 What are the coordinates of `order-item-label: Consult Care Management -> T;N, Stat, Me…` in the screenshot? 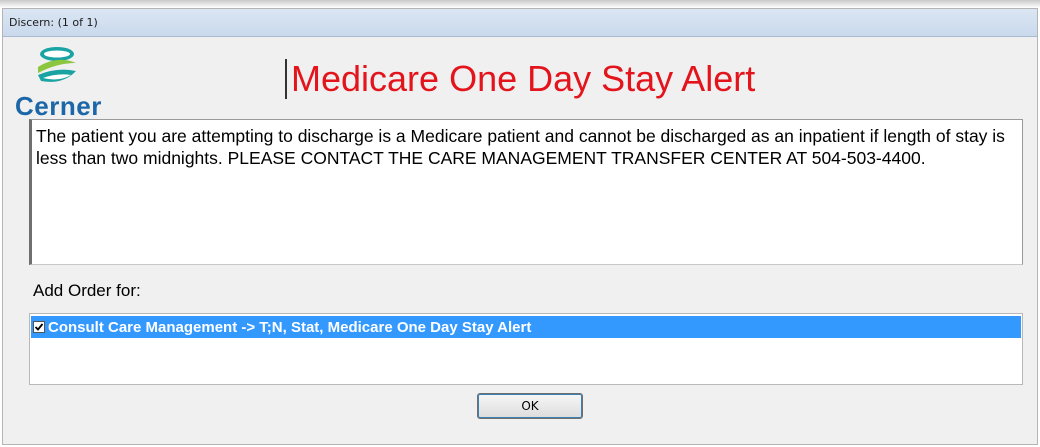 It's located at (290, 327).